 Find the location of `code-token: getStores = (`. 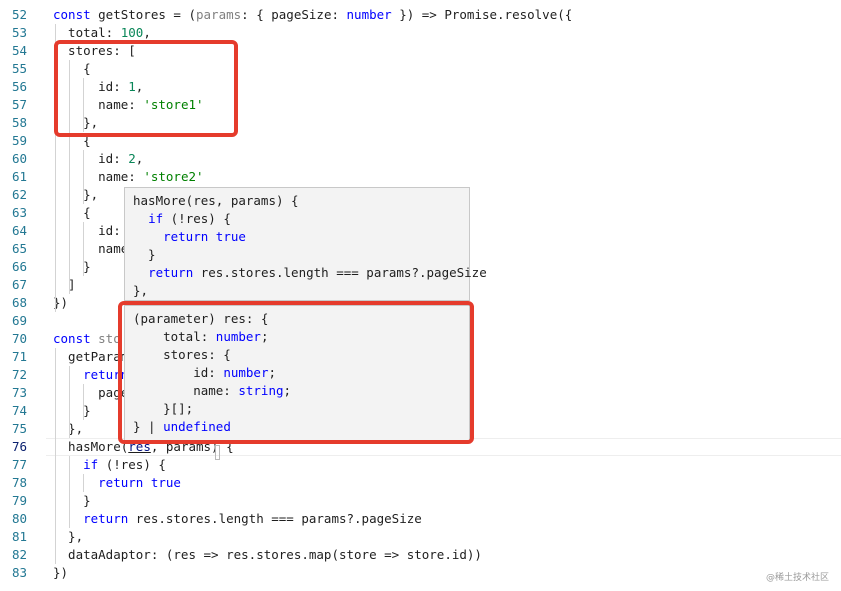

code-token: getStores = ( is located at coordinates (147, 14).